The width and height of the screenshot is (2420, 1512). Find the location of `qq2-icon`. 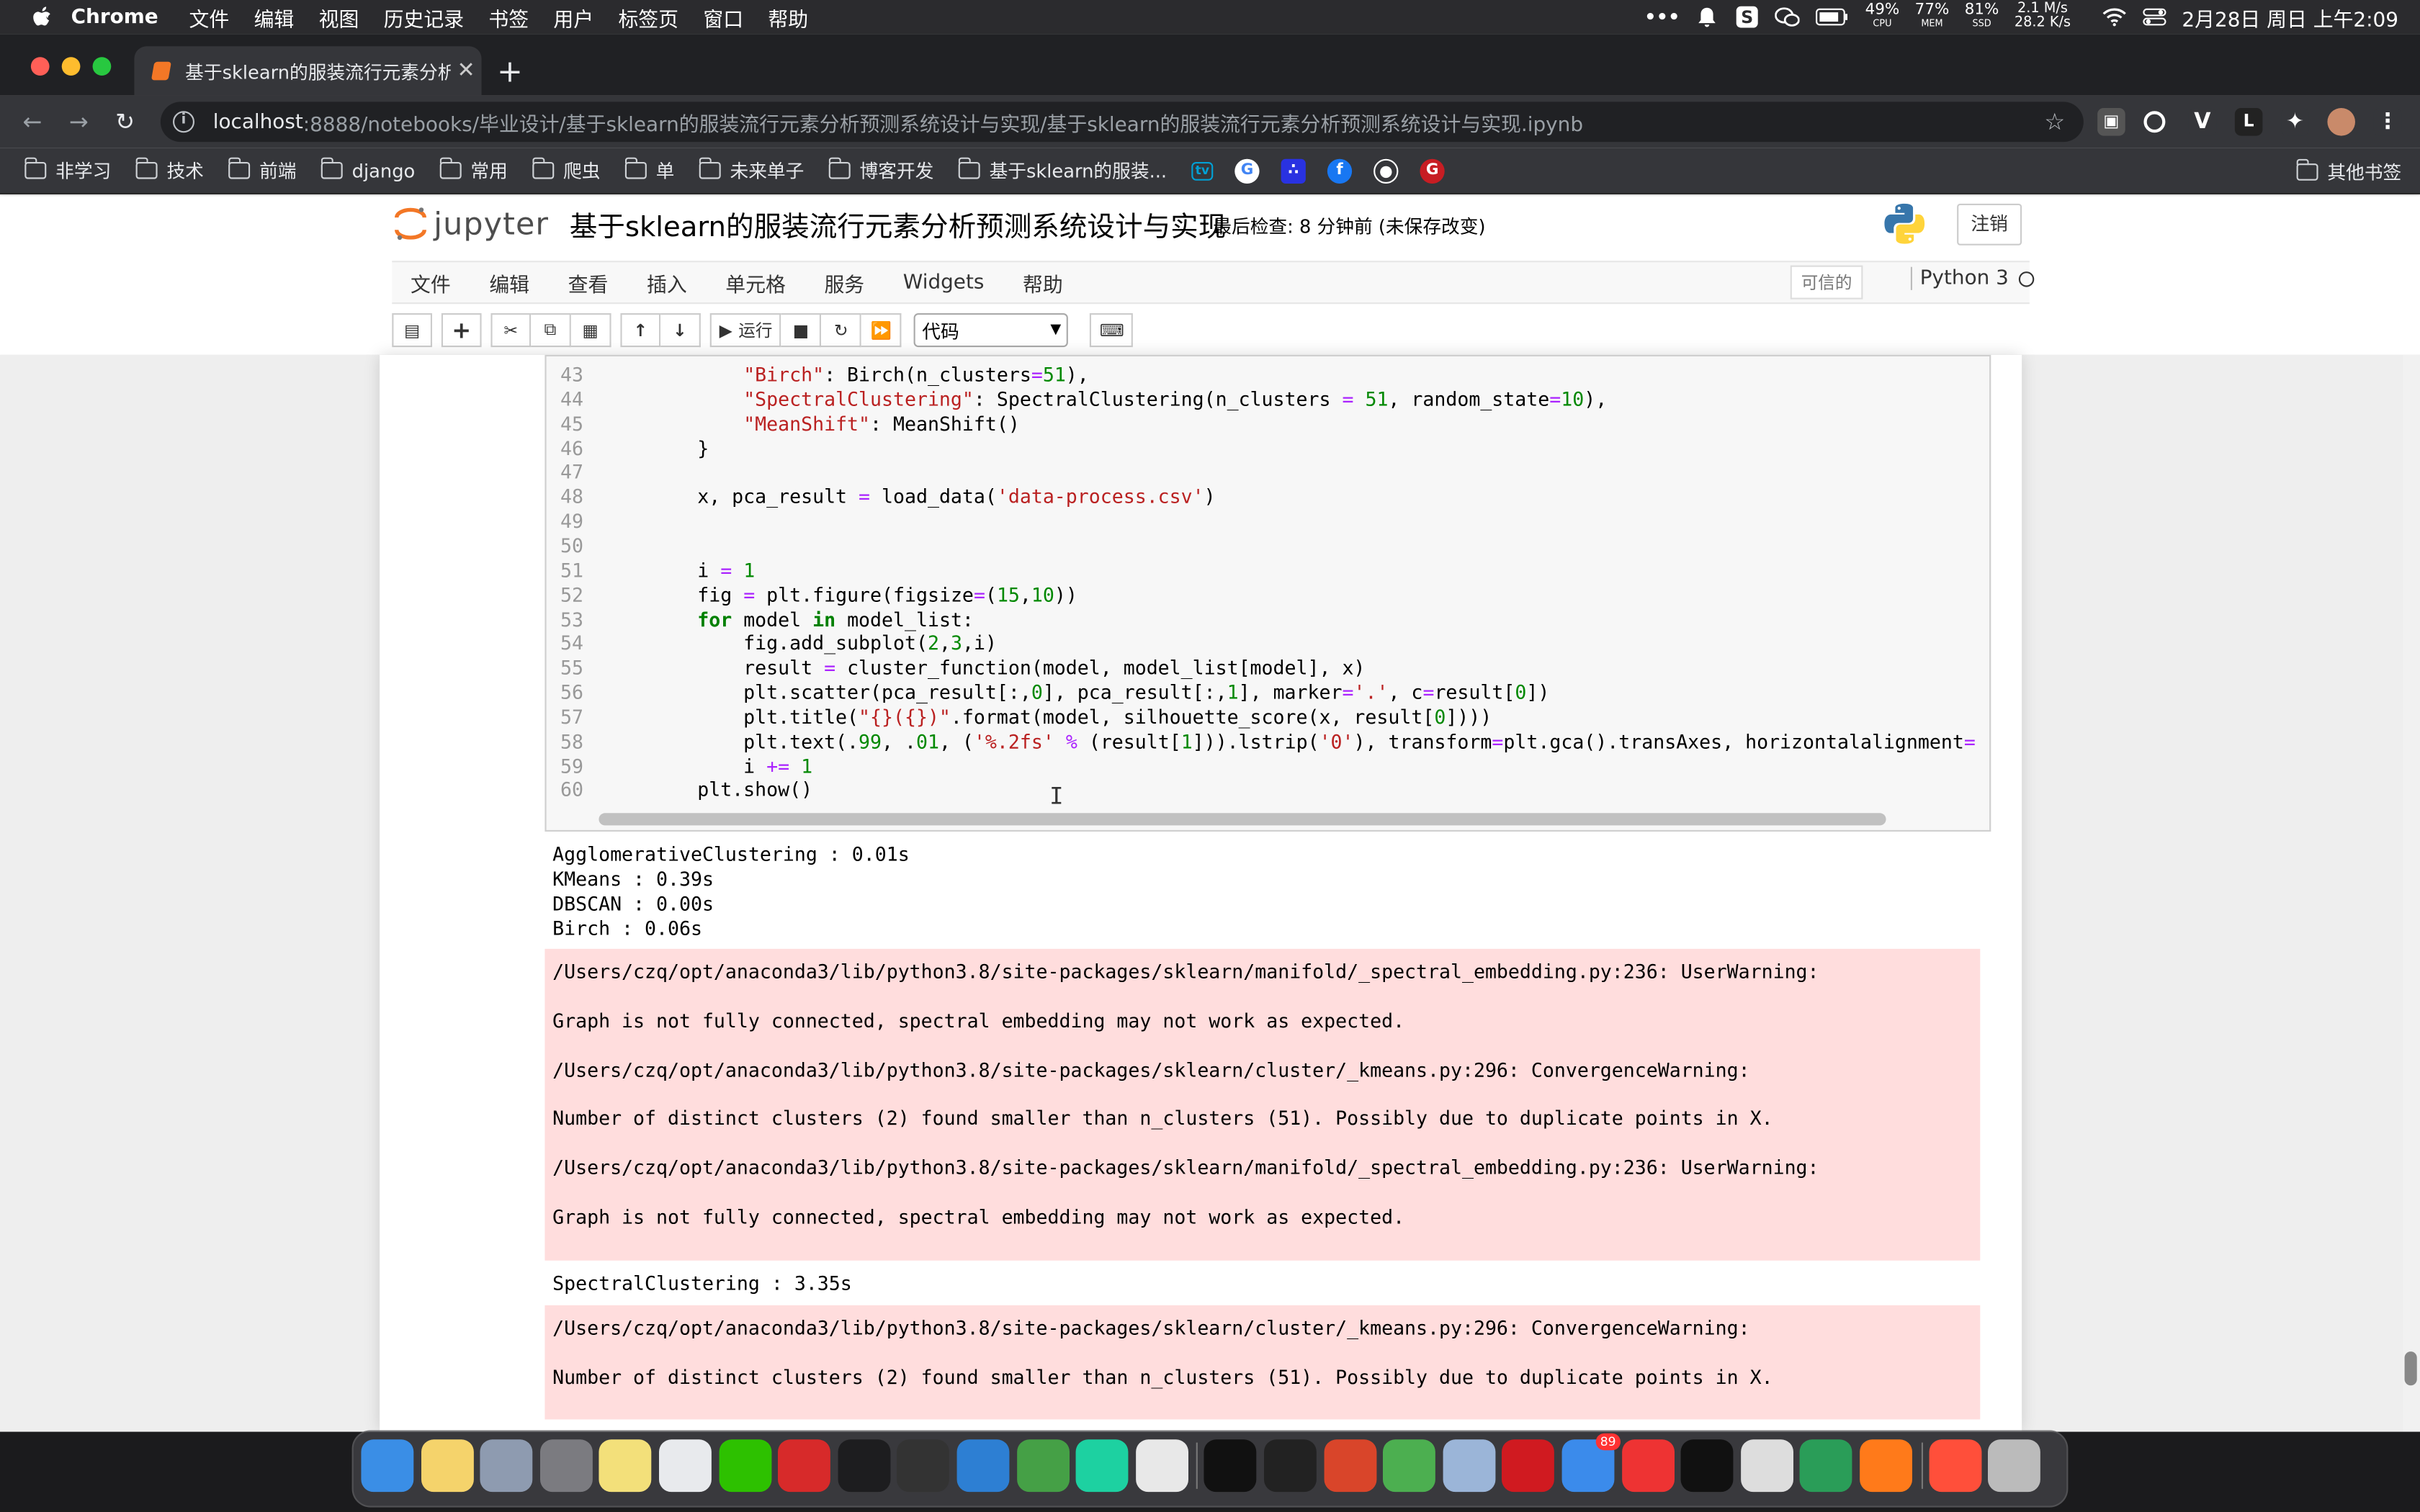

qq2-icon is located at coordinates (1707, 1466).